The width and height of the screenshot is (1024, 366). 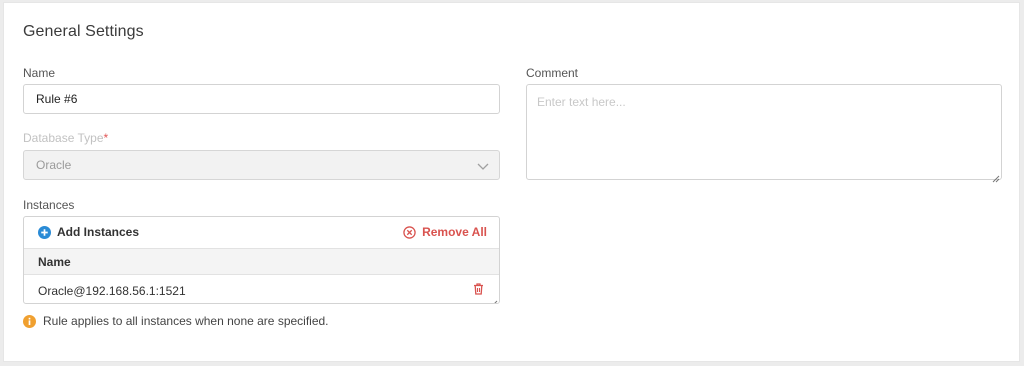 I want to click on instances-column-header: Name, so click(x=261, y=262).